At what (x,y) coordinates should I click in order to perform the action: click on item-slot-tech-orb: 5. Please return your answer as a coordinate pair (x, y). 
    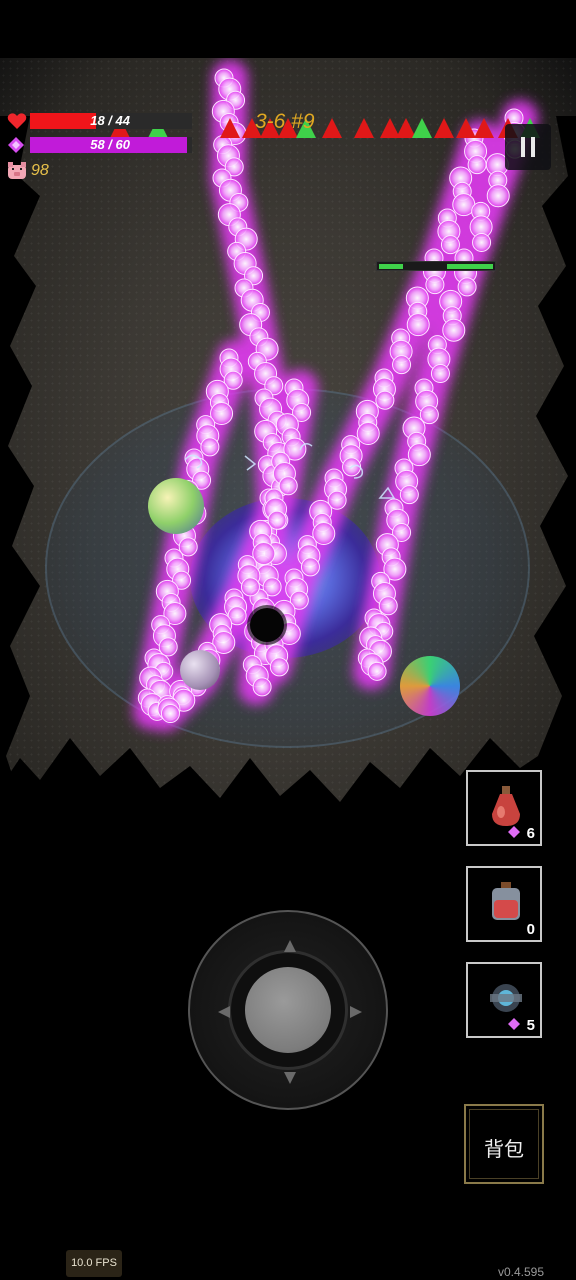
    Looking at the image, I should click on (504, 1000).